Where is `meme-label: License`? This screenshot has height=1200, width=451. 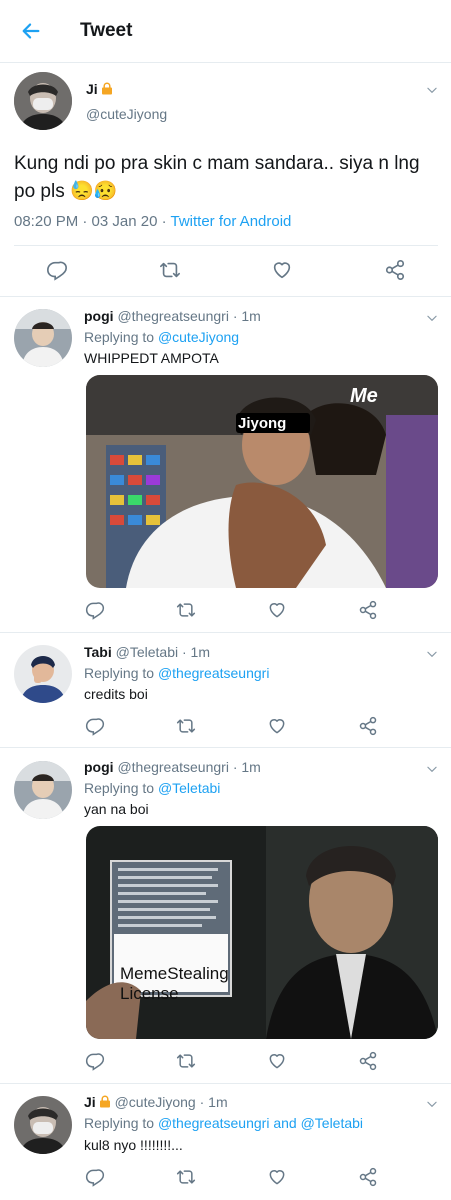
meme-label: License is located at coordinates (149, 993).